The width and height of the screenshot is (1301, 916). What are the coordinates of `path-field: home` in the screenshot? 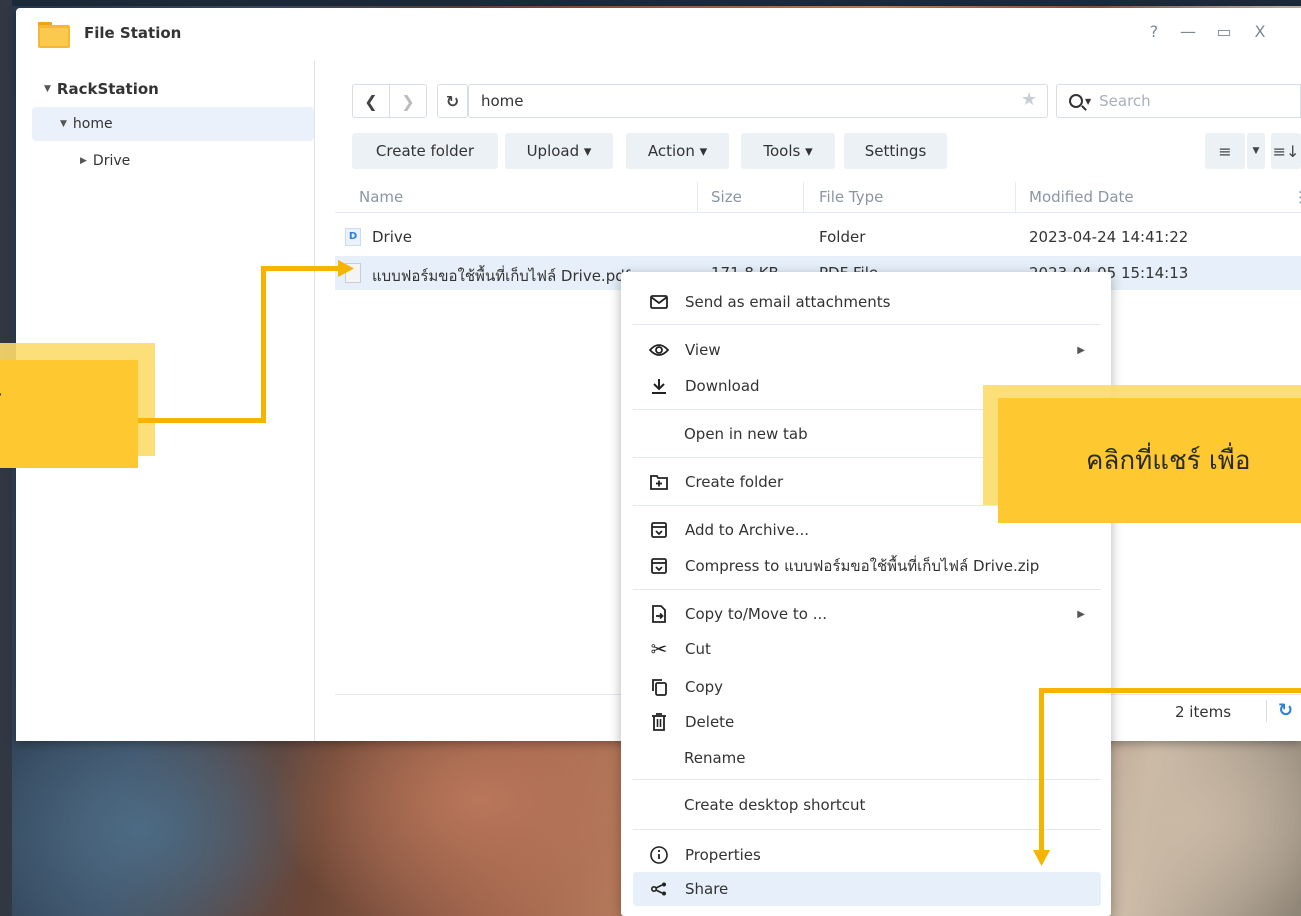 It's located at (758, 101).